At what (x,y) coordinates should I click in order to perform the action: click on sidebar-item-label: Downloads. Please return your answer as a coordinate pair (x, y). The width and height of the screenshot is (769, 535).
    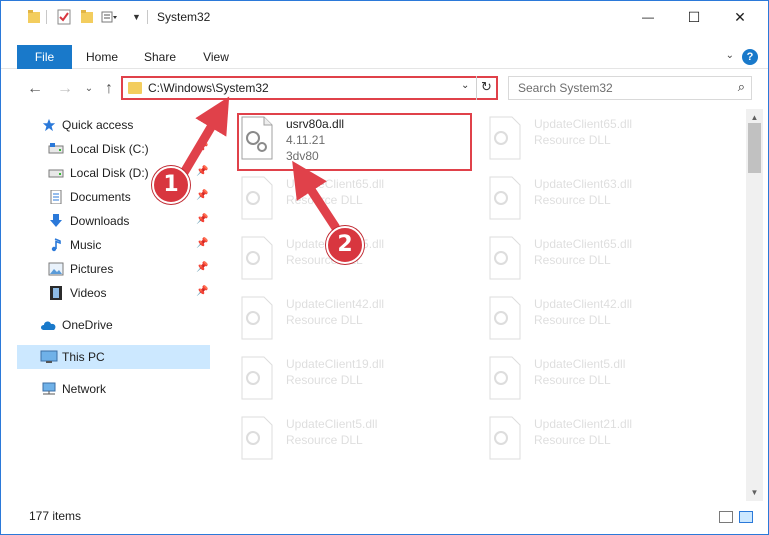
    Looking at the image, I should click on (100, 221).